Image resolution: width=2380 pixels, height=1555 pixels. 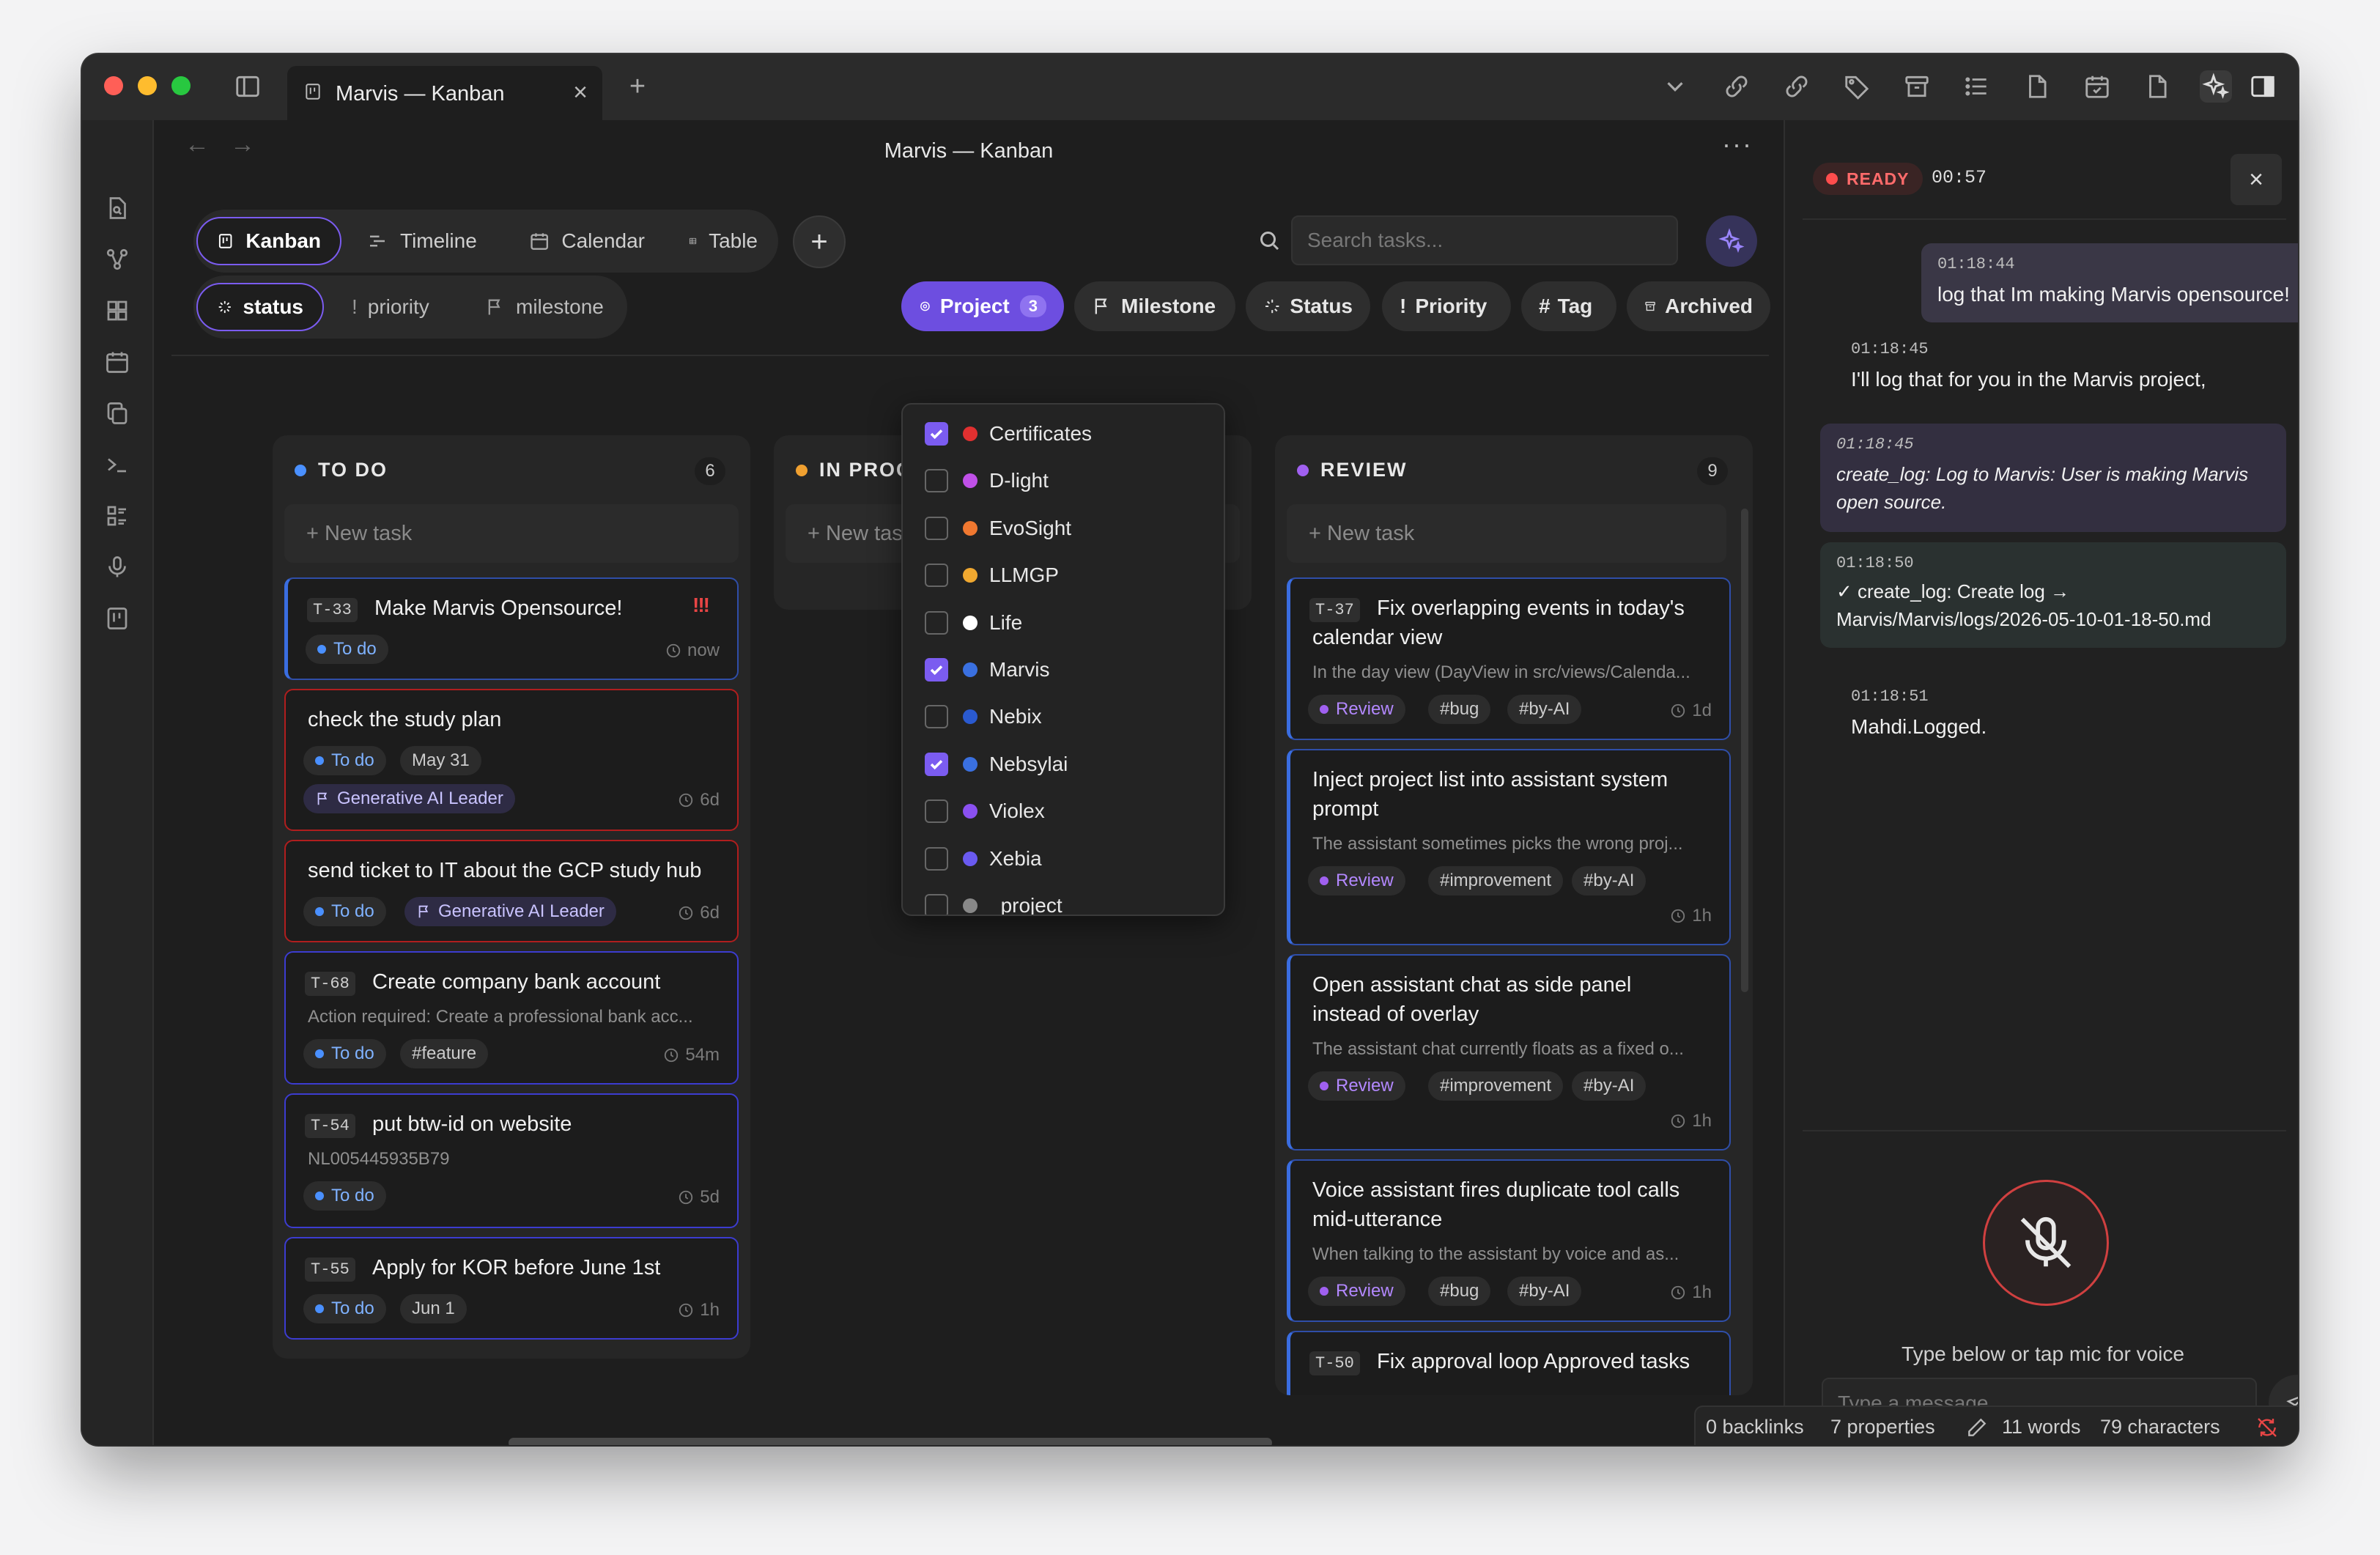 What do you see at coordinates (1744, 750) in the screenshot?
I see `review-column-scrollbar` at bounding box center [1744, 750].